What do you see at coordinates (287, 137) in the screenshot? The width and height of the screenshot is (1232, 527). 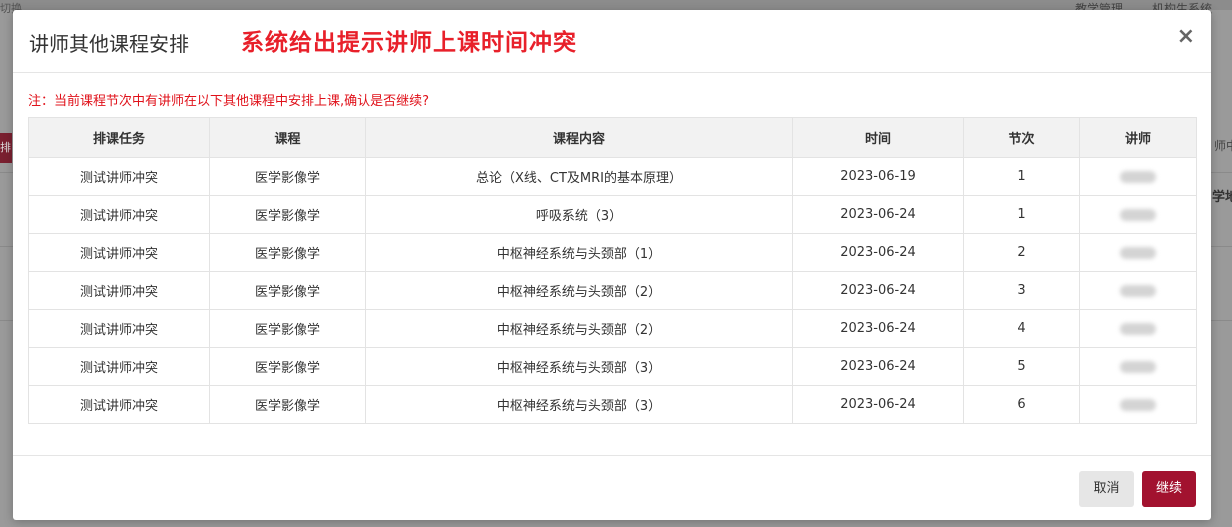 I see `column-header-course: 课程` at bounding box center [287, 137].